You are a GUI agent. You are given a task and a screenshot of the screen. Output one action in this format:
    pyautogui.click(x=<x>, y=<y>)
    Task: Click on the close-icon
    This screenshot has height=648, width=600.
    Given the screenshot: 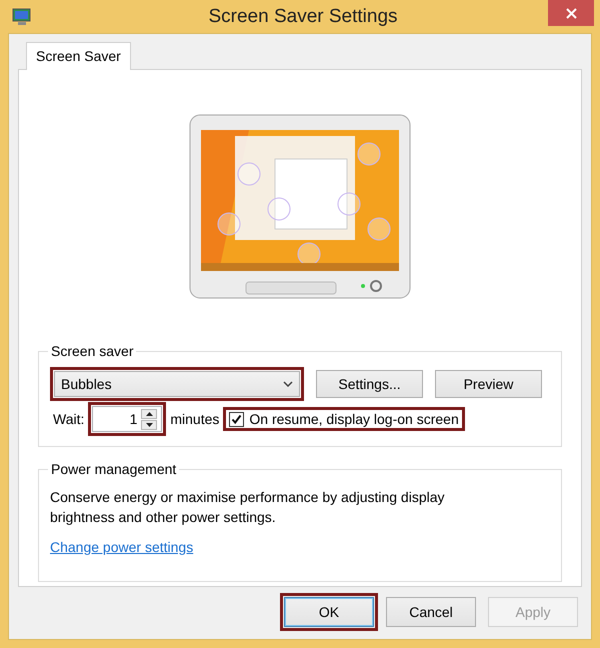 What is the action you would take?
    pyautogui.click(x=571, y=13)
    